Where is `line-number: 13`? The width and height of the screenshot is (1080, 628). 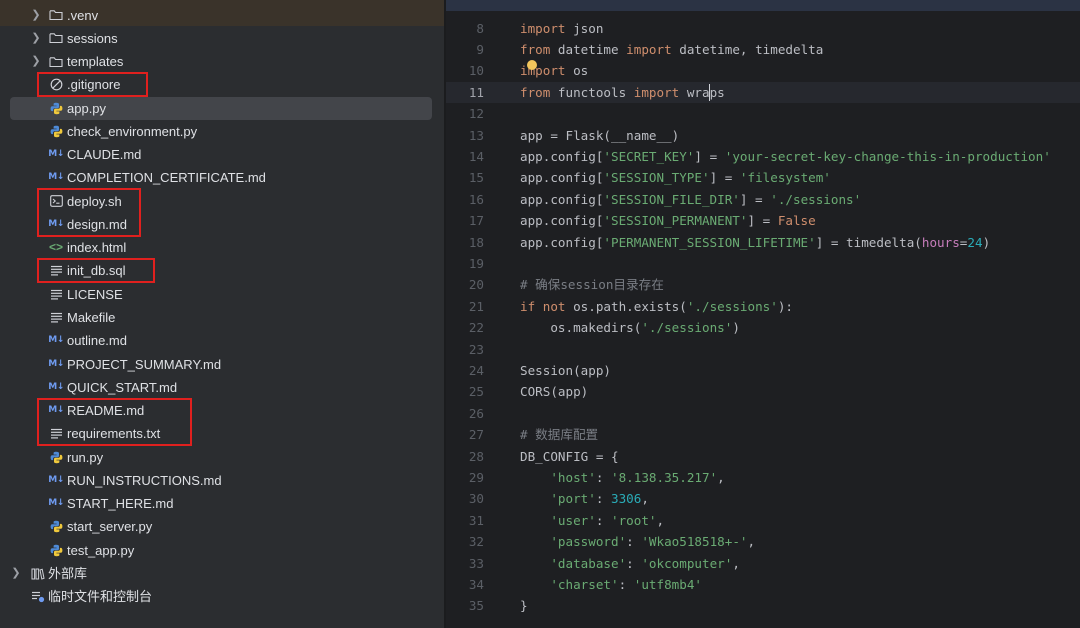
line-number: 13 is located at coordinates (465, 135).